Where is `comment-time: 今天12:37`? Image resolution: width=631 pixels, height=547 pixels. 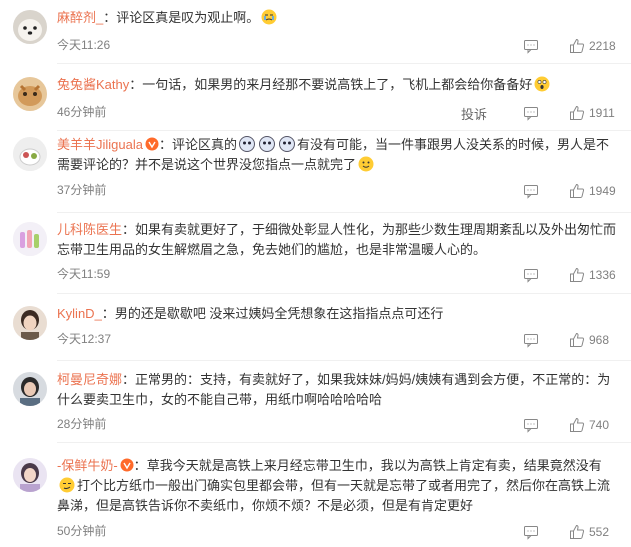 comment-time: 今天12:37 is located at coordinates (84, 339).